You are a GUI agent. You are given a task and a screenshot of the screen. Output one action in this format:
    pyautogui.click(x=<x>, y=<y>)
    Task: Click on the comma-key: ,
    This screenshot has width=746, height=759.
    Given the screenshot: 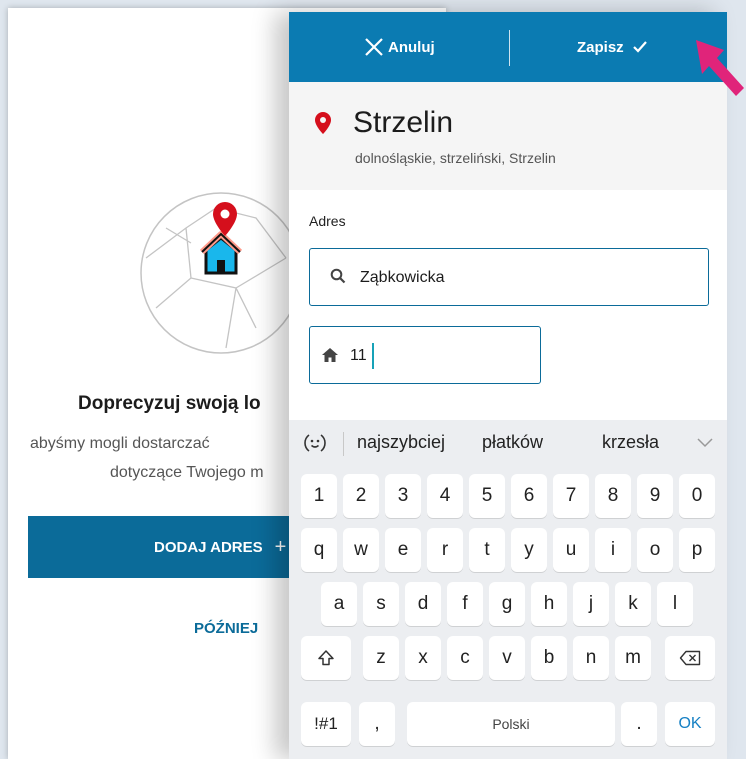 What is the action you would take?
    pyautogui.click(x=377, y=724)
    